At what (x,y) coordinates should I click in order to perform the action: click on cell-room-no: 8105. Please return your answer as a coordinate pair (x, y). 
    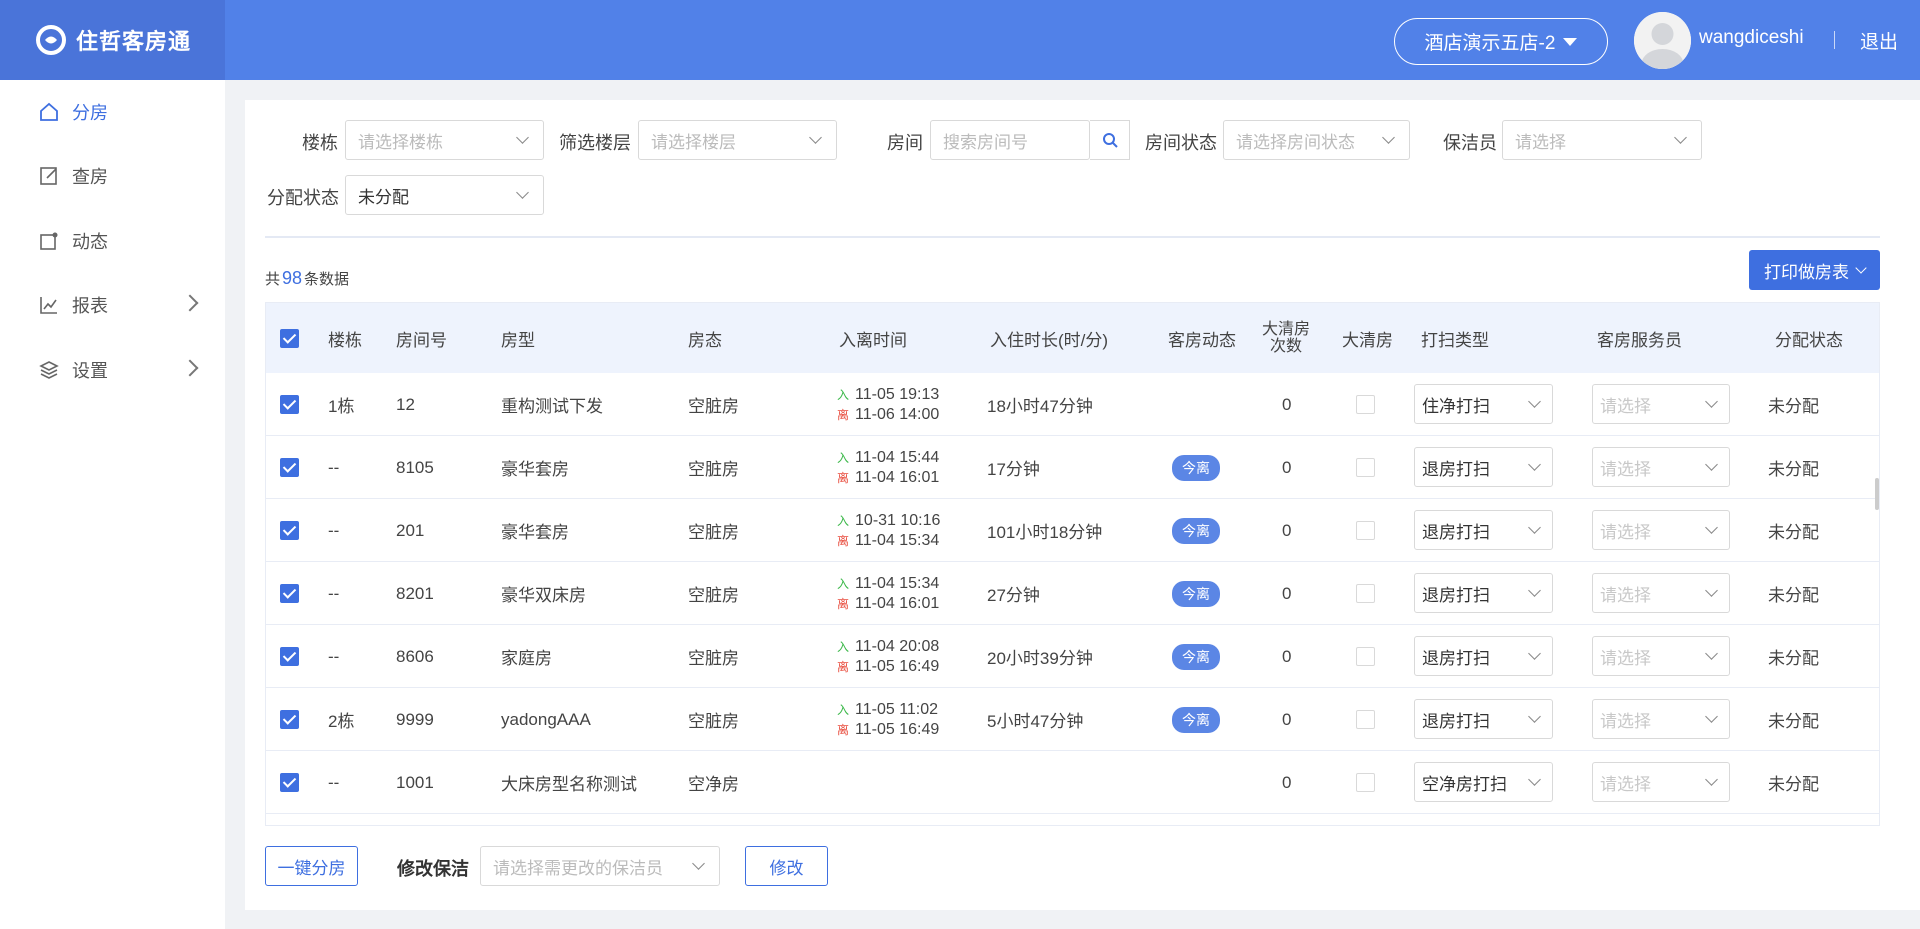
    Looking at the image, I should click on (415, 467).